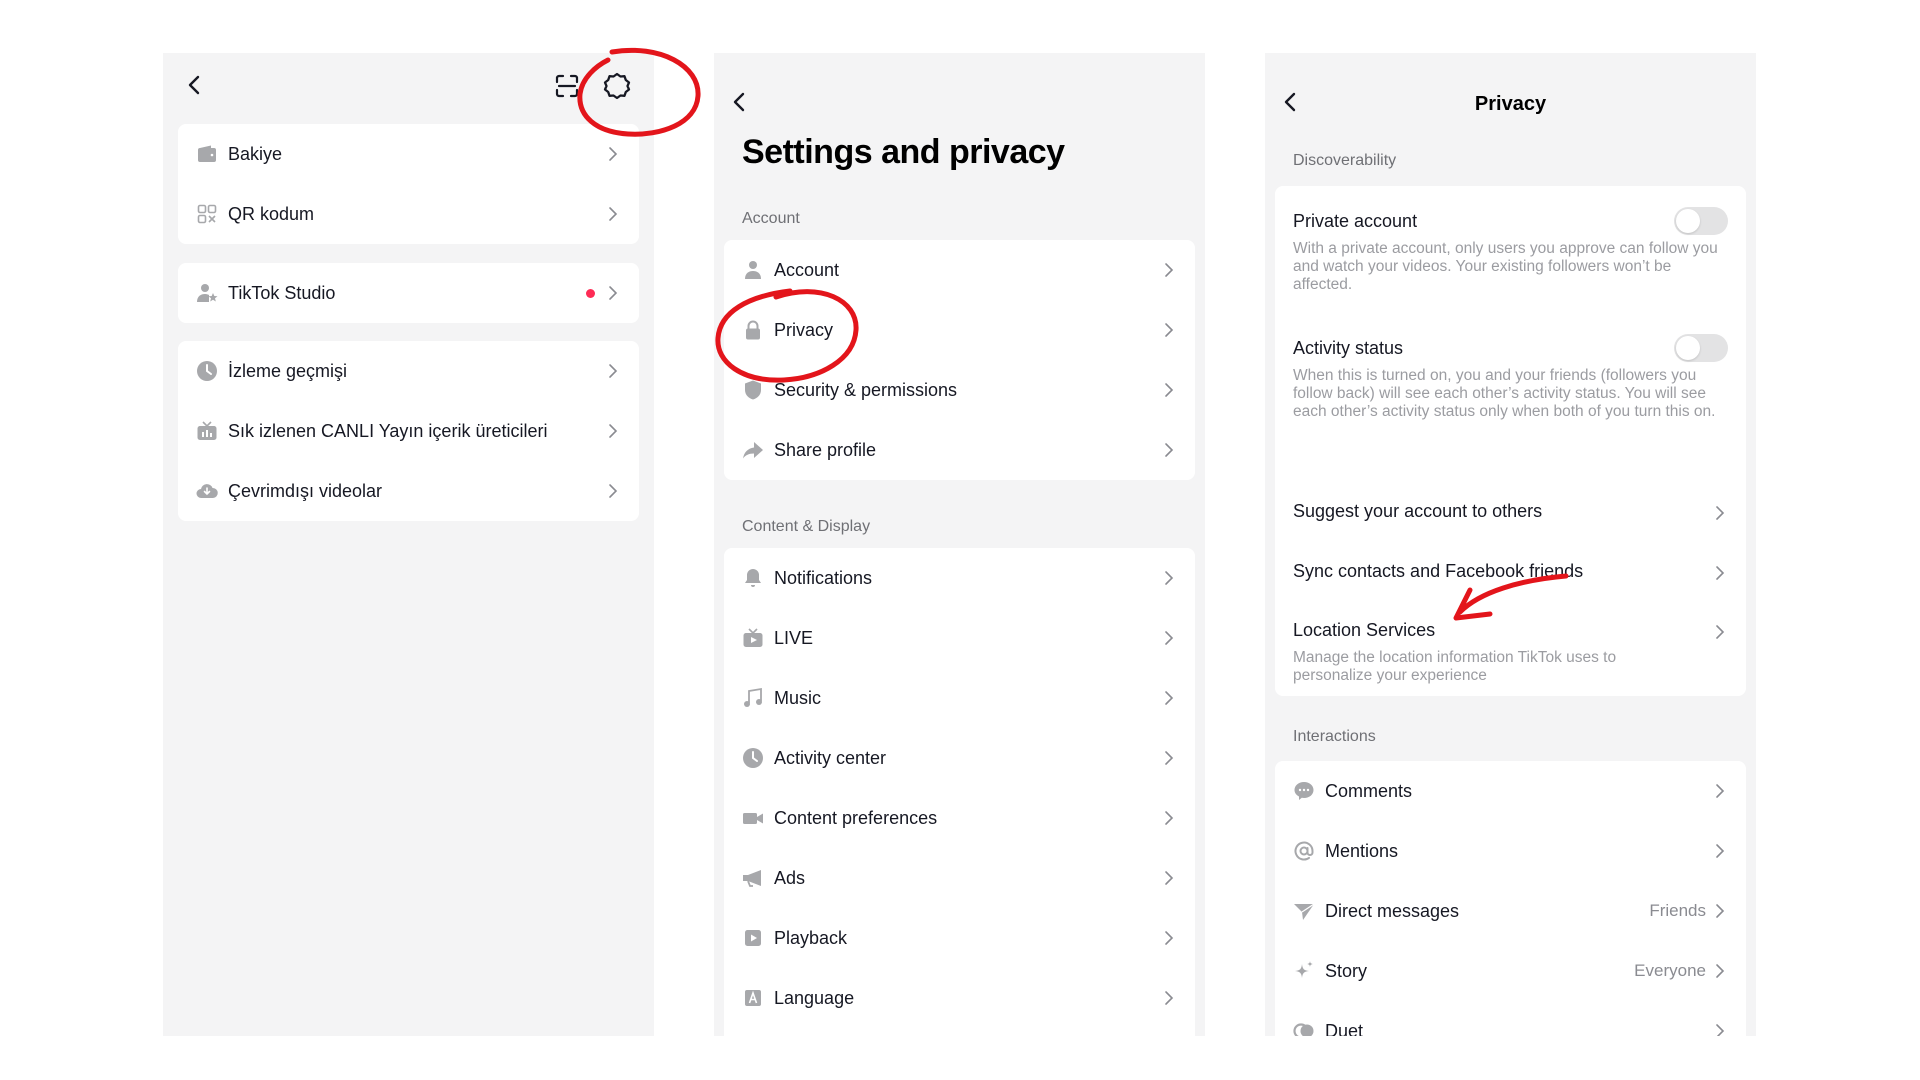 The width and height of the screenshot is (1920, 1080). What do you see at coordinates (1364, 630) in the screenshot?
I see `setting-title: Location Services` at bounding box center [1364, 630].